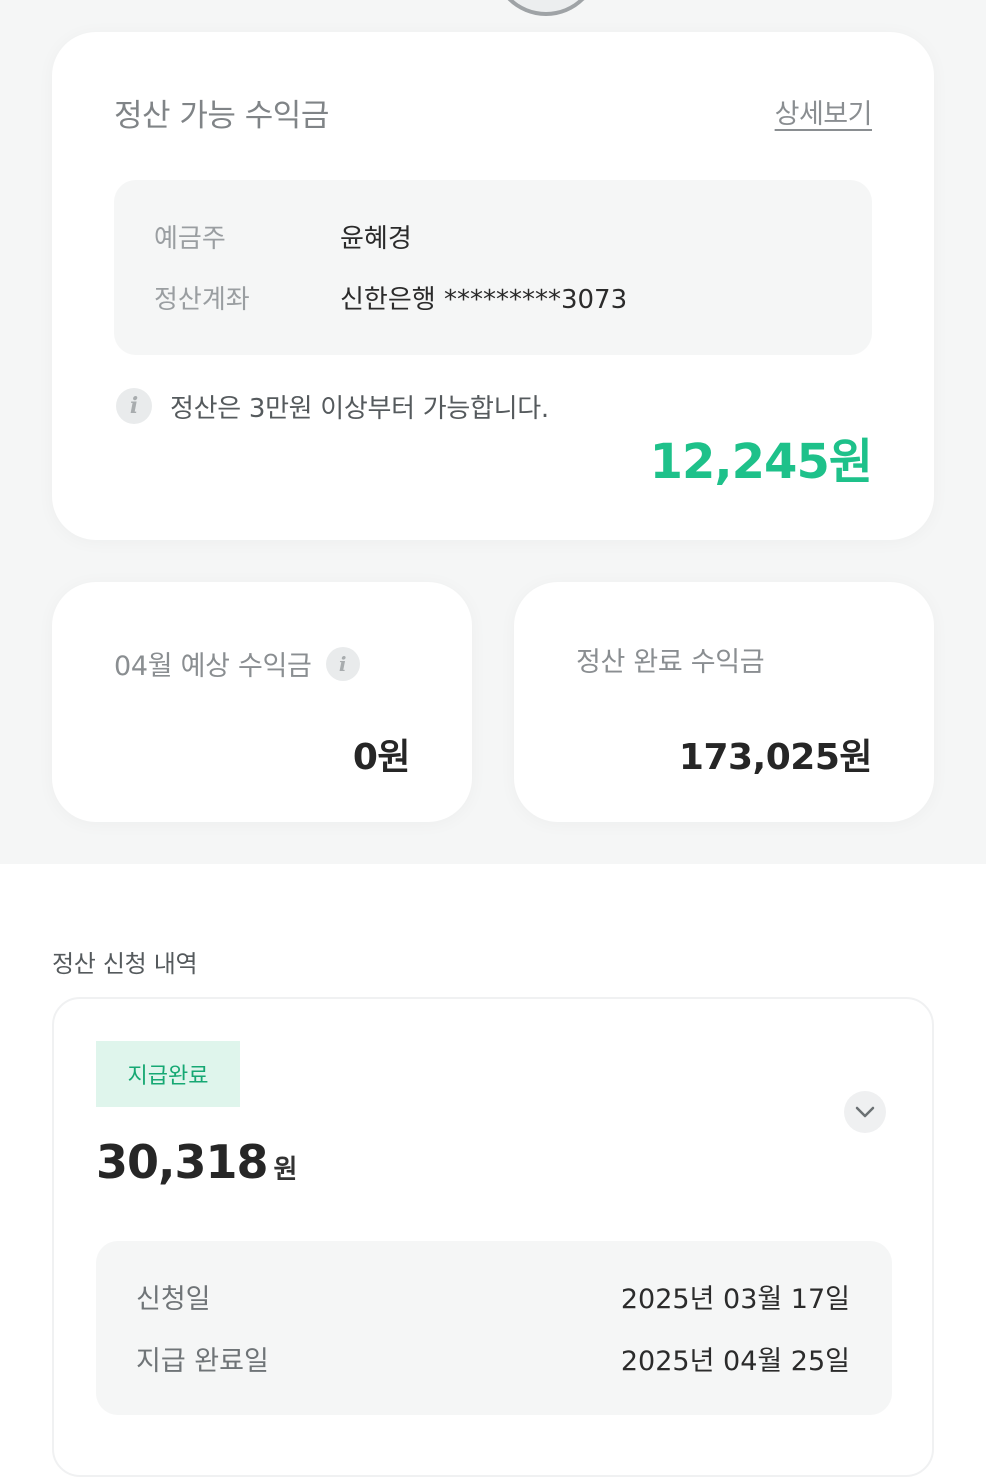  I want to click on expected-earnings-title-row: 04월 예상 수익금 i, so click(237, 663).